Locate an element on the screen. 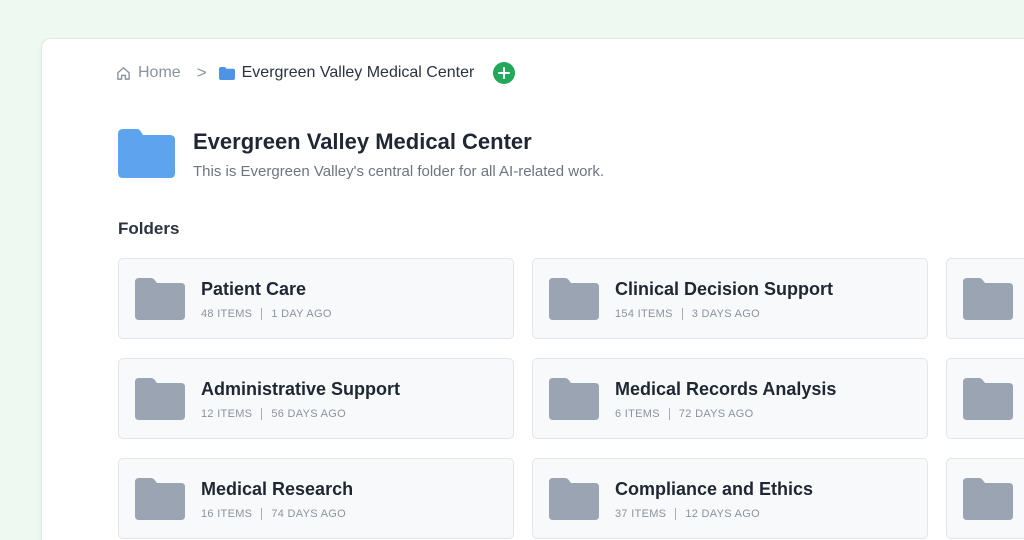 Image resolution: width=1024 pixels, height=540 pixels. add-button is located at coordinates (504, 73).